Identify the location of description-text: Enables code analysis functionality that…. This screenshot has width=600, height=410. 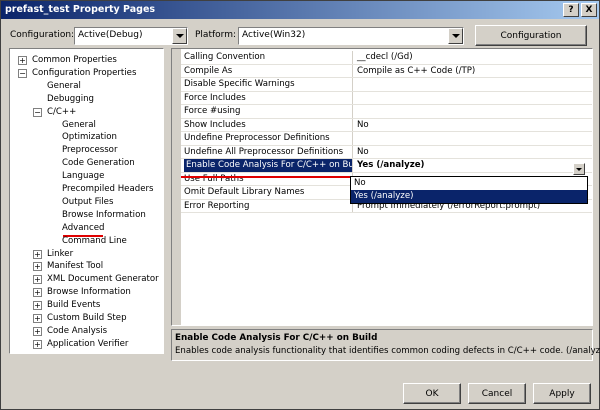
(387, 351).